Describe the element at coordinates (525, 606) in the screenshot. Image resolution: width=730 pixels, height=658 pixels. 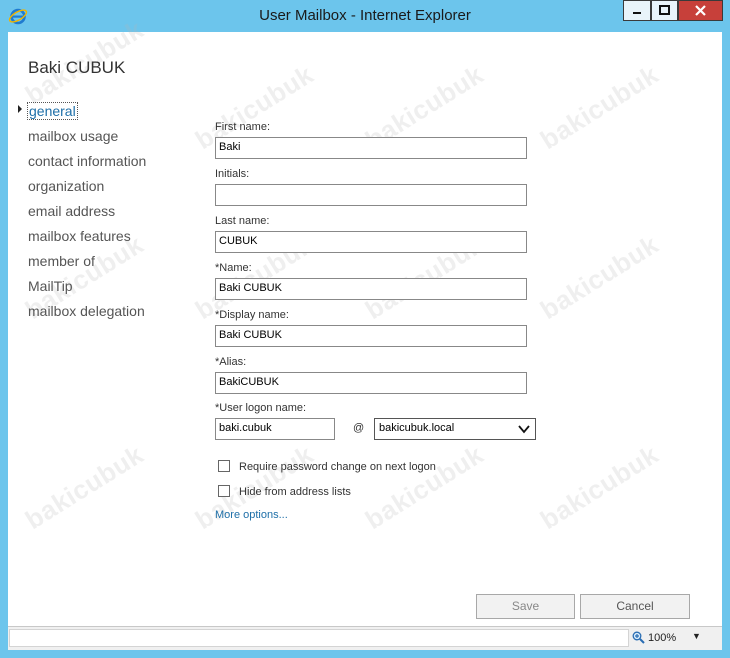
I see `save-button: Save` at that location.